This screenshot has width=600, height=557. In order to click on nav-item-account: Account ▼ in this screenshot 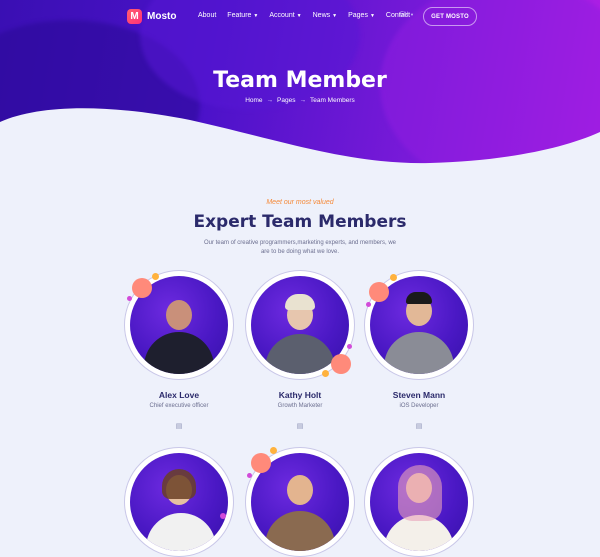, I will do `click(285, 15)`.